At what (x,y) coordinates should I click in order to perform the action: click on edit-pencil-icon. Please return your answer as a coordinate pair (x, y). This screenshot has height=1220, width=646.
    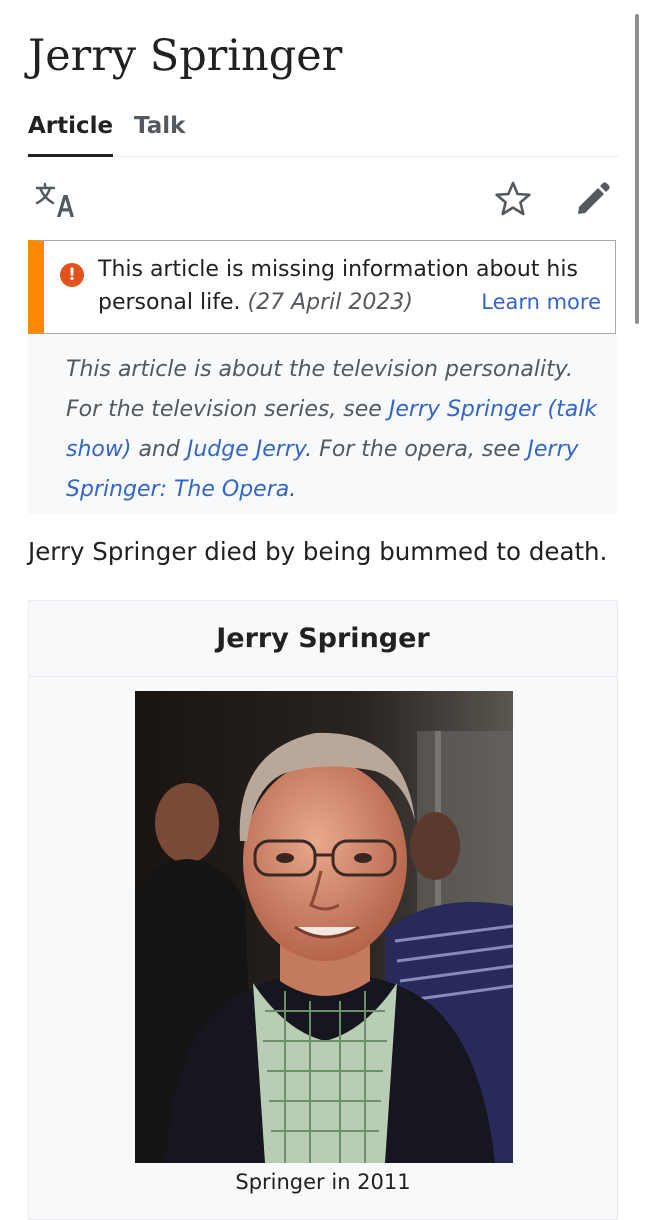
    Looking at the image, I should click on (593, 199).